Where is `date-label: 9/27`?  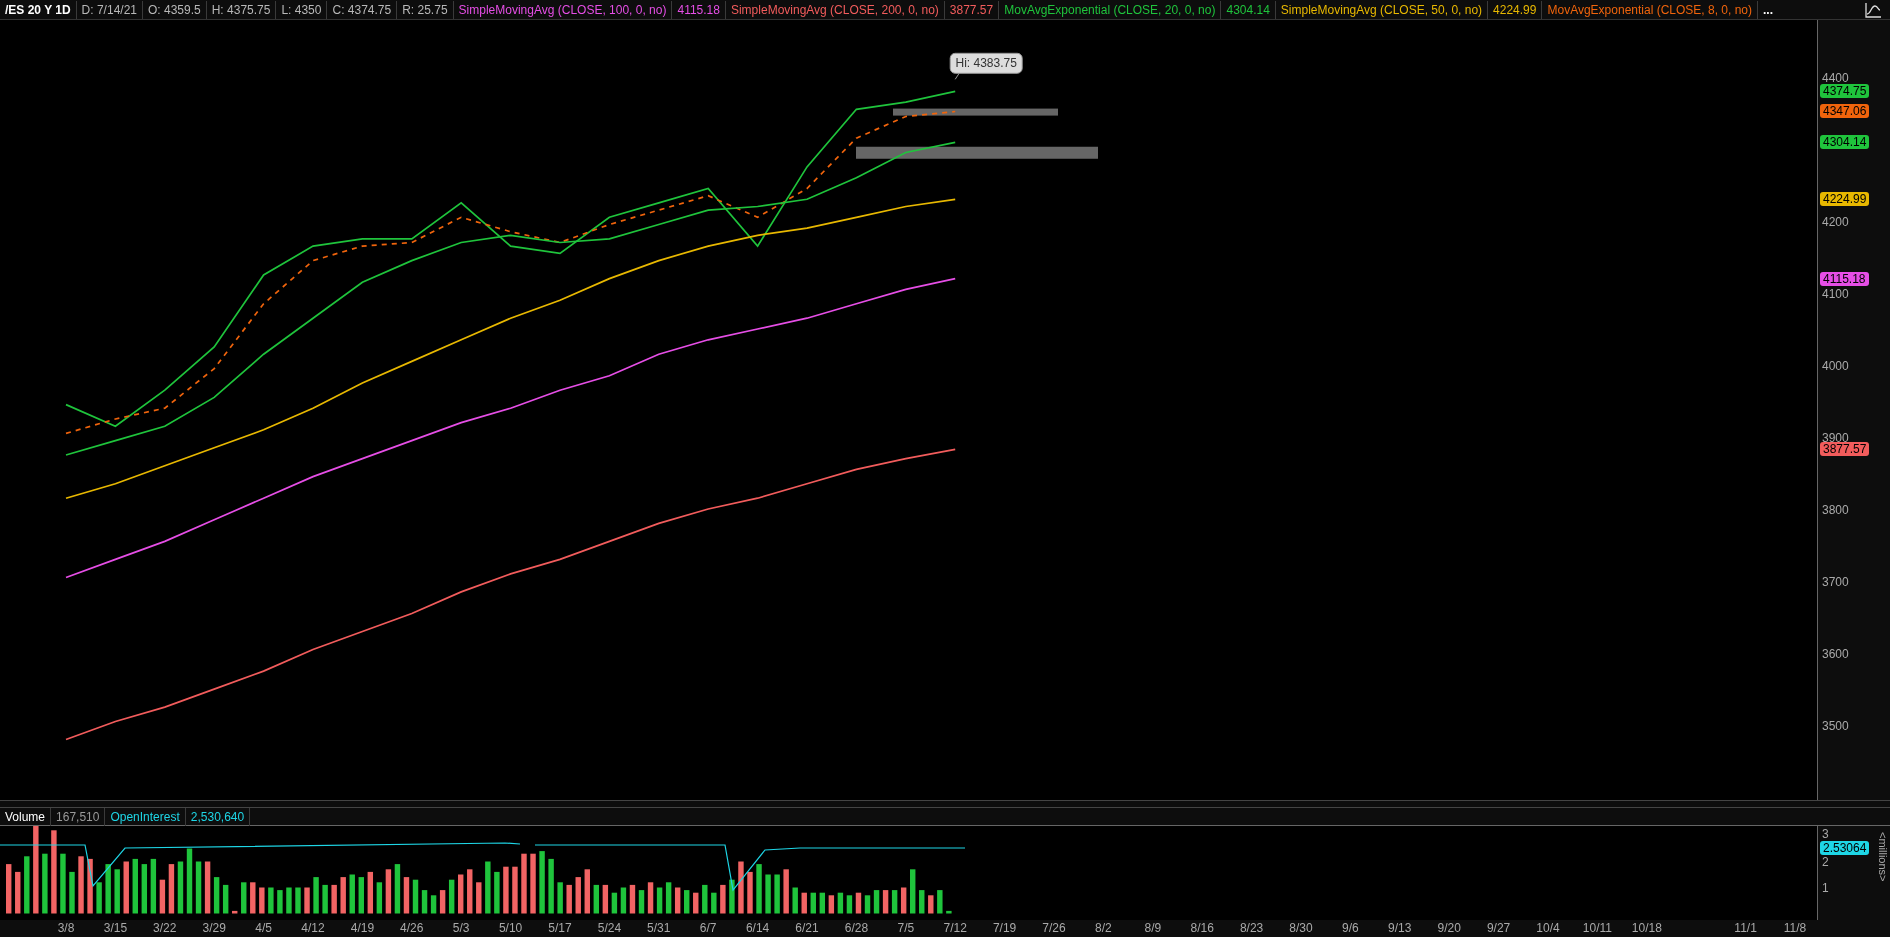 date-label: 9/27 is located at coordinates (1498, 928).